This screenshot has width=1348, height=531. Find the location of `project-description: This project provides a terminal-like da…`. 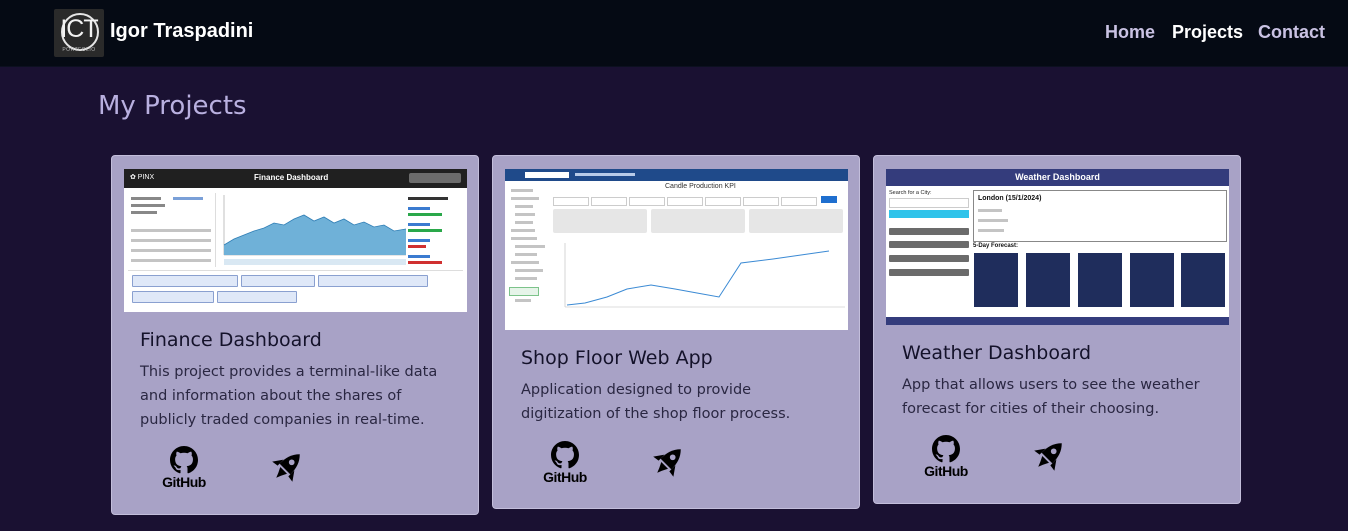

project-description: This project provides a terminal-like da… is located at coordinates (289, 396).